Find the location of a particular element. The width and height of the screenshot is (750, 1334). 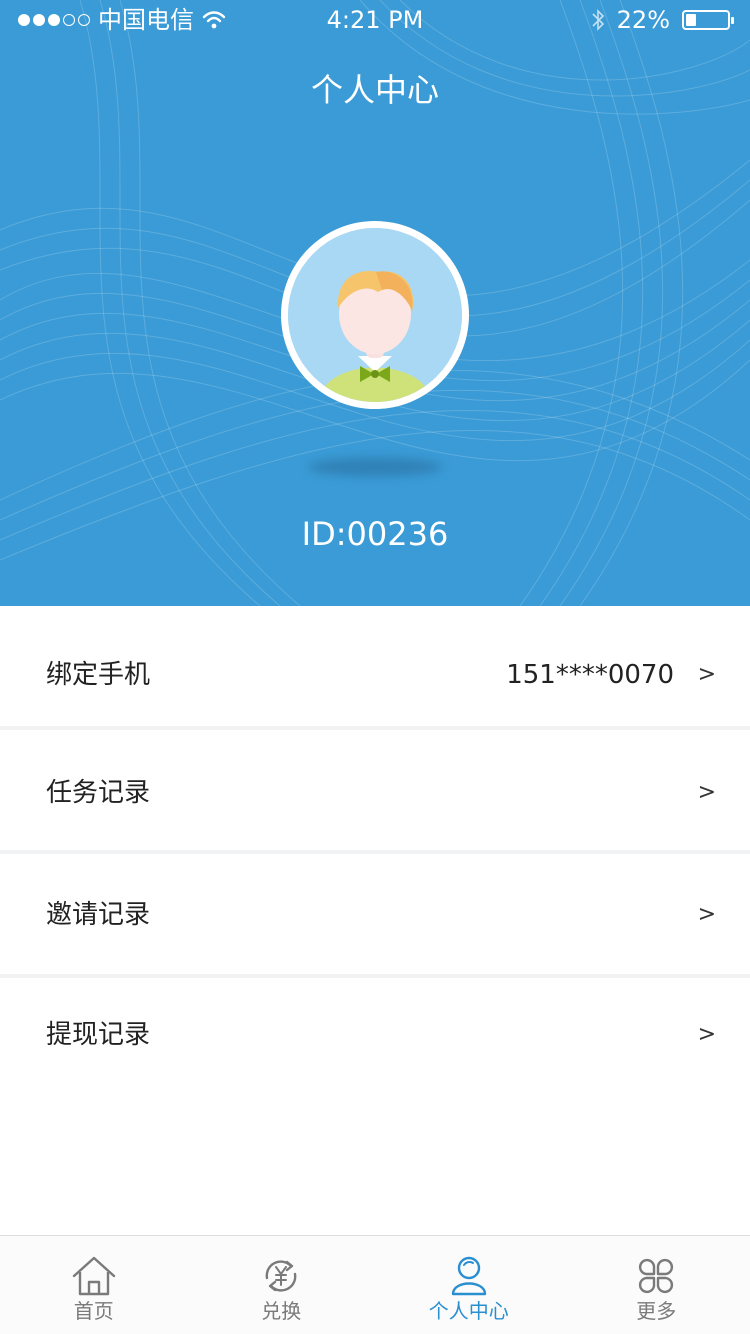

tab-exchange: 兑换 is located at coordinates (282, 1285).